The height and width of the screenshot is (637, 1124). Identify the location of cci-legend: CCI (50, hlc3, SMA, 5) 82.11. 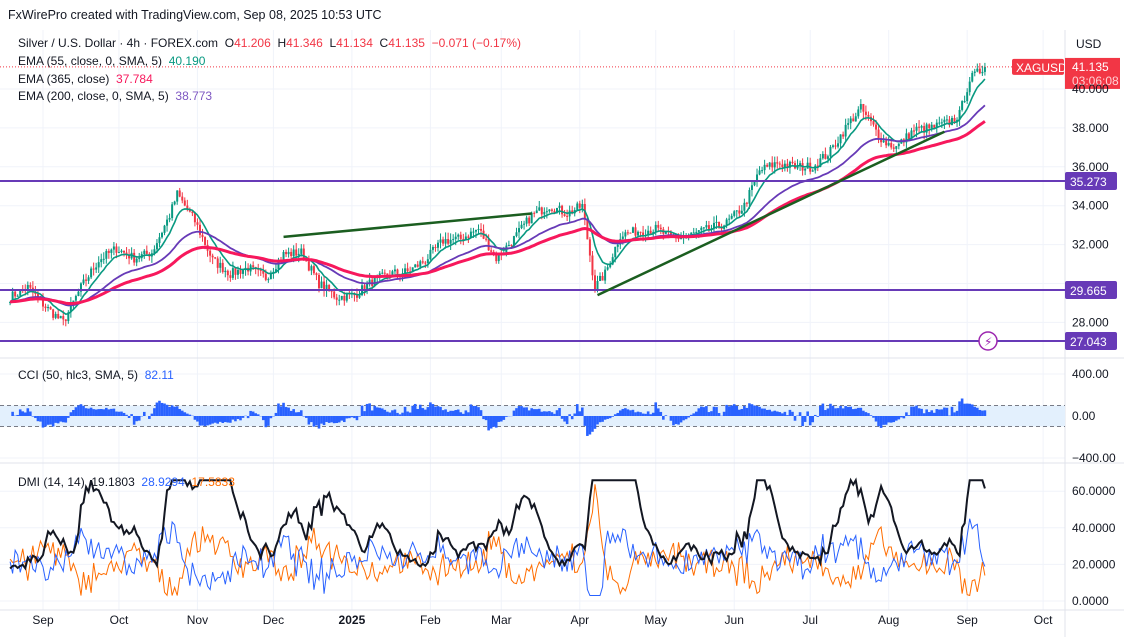
(96, 375).